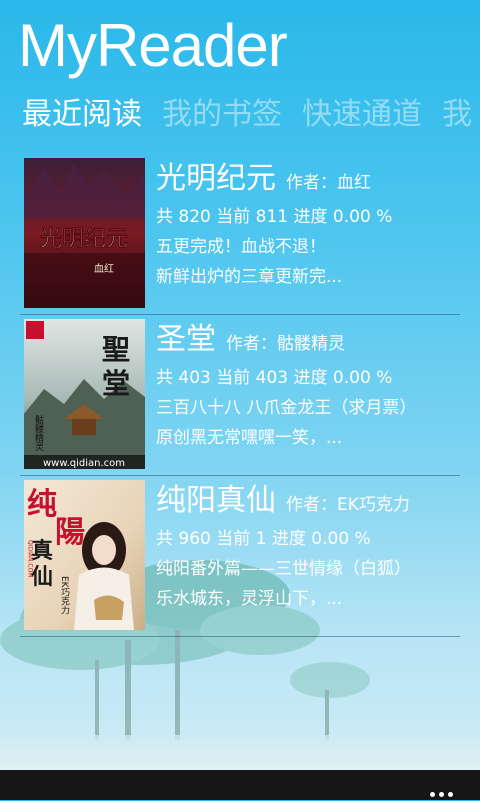 The image size is (480, 801). What do you see at coordinates (70, 532) in the screenshot?
I see `cover-title-text: 陽` at bounding box center [70, 532].